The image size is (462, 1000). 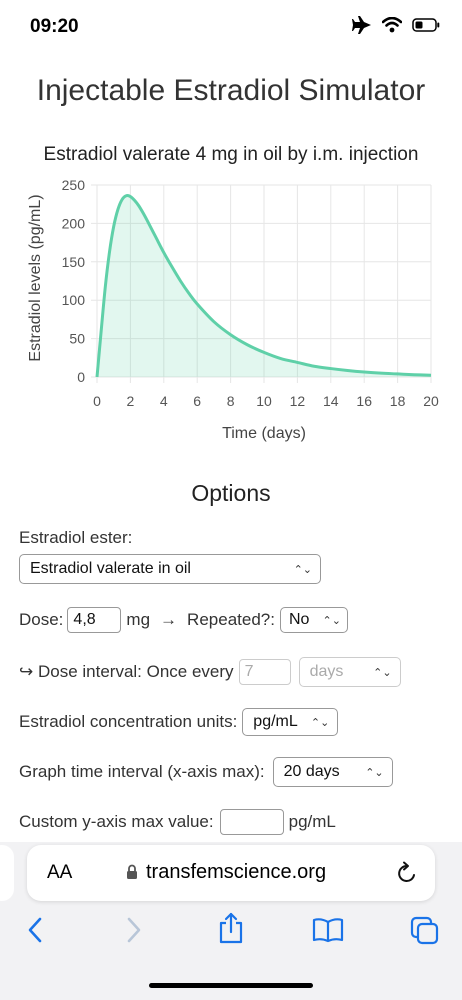 What do you see at coordinates (326, 671) in the screenshot?
I see `dose-interval-unit-value: days` at bounding box center [326, 671].